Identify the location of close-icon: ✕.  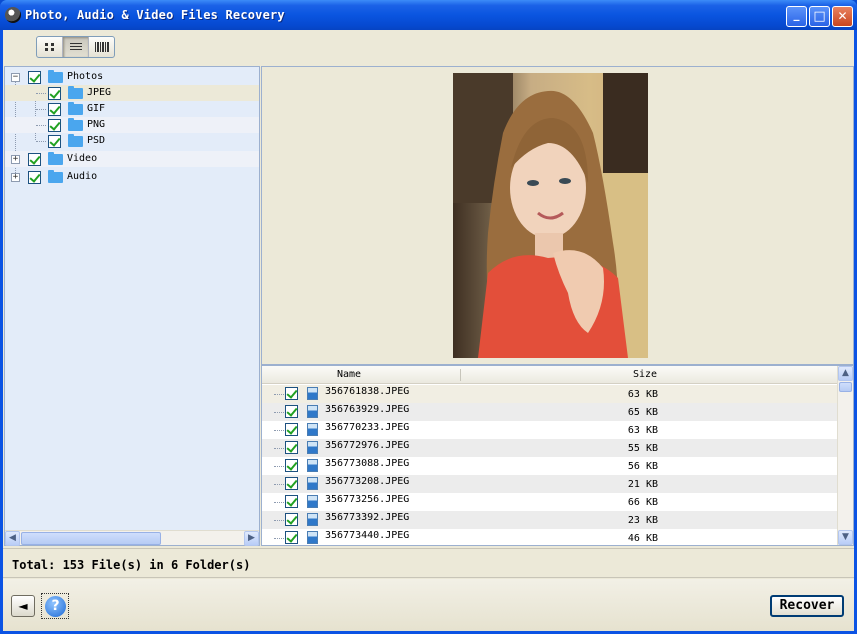
(842, 16).